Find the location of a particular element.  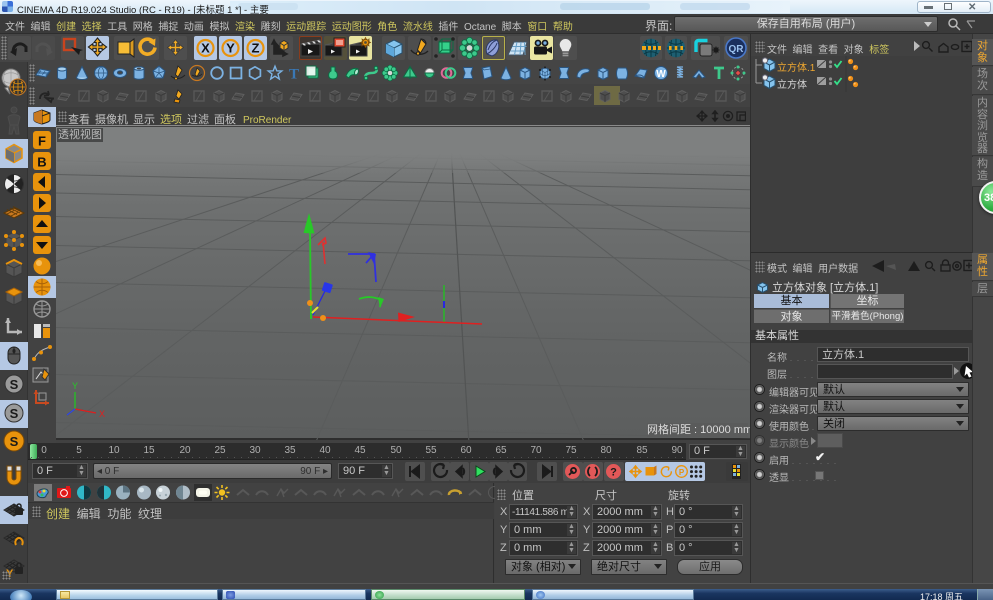

svg-text: P is located at coordinates (682, 472).